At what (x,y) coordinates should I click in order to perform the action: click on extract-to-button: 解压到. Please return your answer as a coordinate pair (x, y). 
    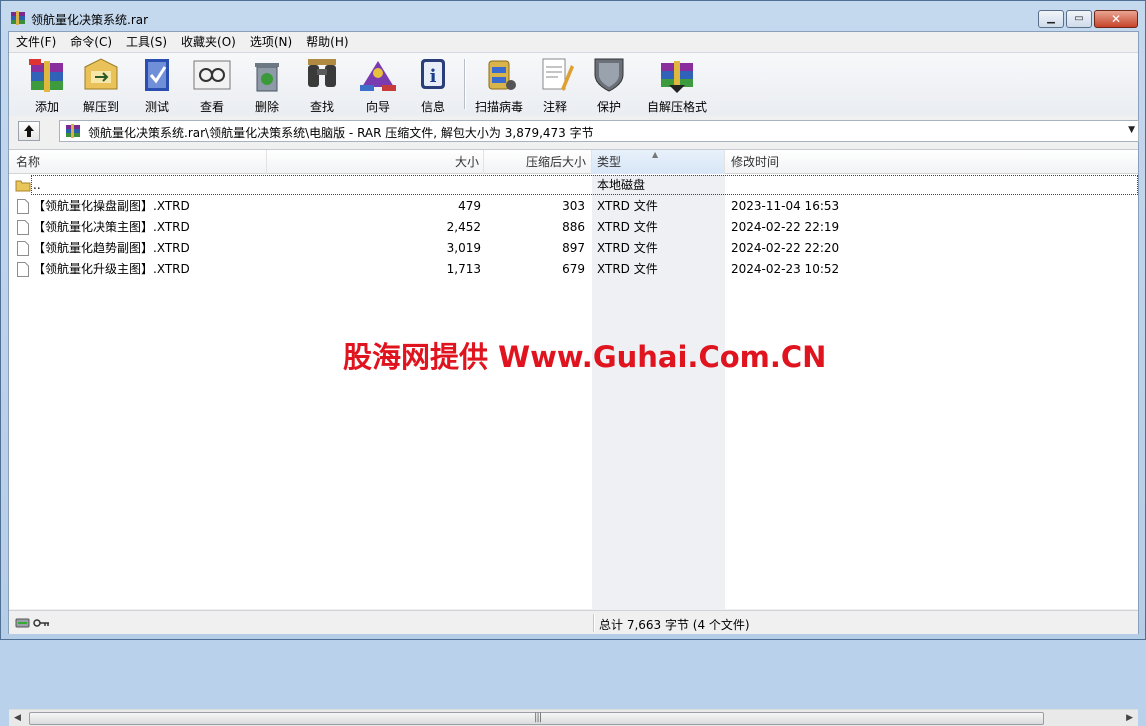
    Looking at the image, I should click on (101, 85).